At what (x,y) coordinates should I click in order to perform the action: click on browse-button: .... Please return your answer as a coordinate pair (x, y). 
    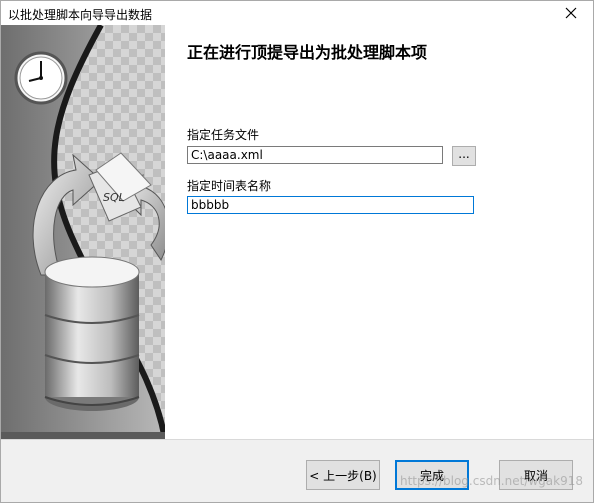
    Looking at the image, I should click on (464, 156).